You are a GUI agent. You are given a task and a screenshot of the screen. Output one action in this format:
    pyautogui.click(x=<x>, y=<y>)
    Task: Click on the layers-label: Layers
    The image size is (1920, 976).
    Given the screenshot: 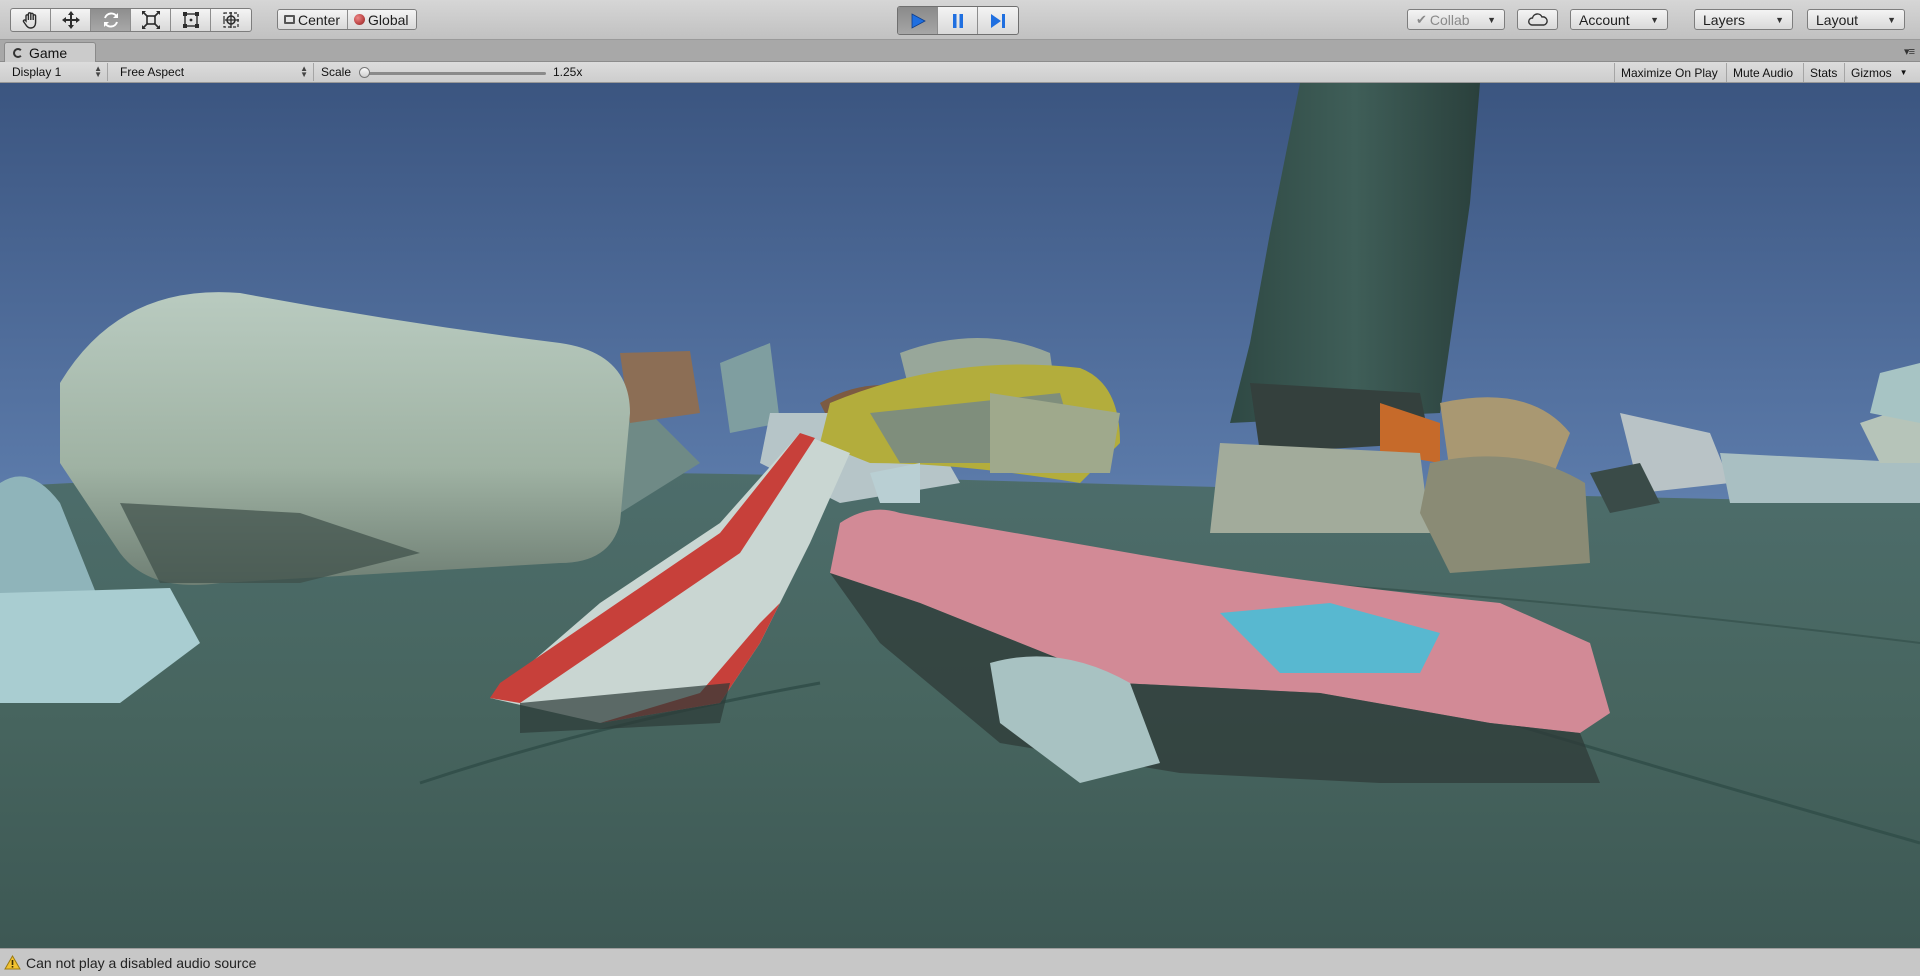 What is the action you would take?
    pyautogui.click(x=1724, y=19)
    